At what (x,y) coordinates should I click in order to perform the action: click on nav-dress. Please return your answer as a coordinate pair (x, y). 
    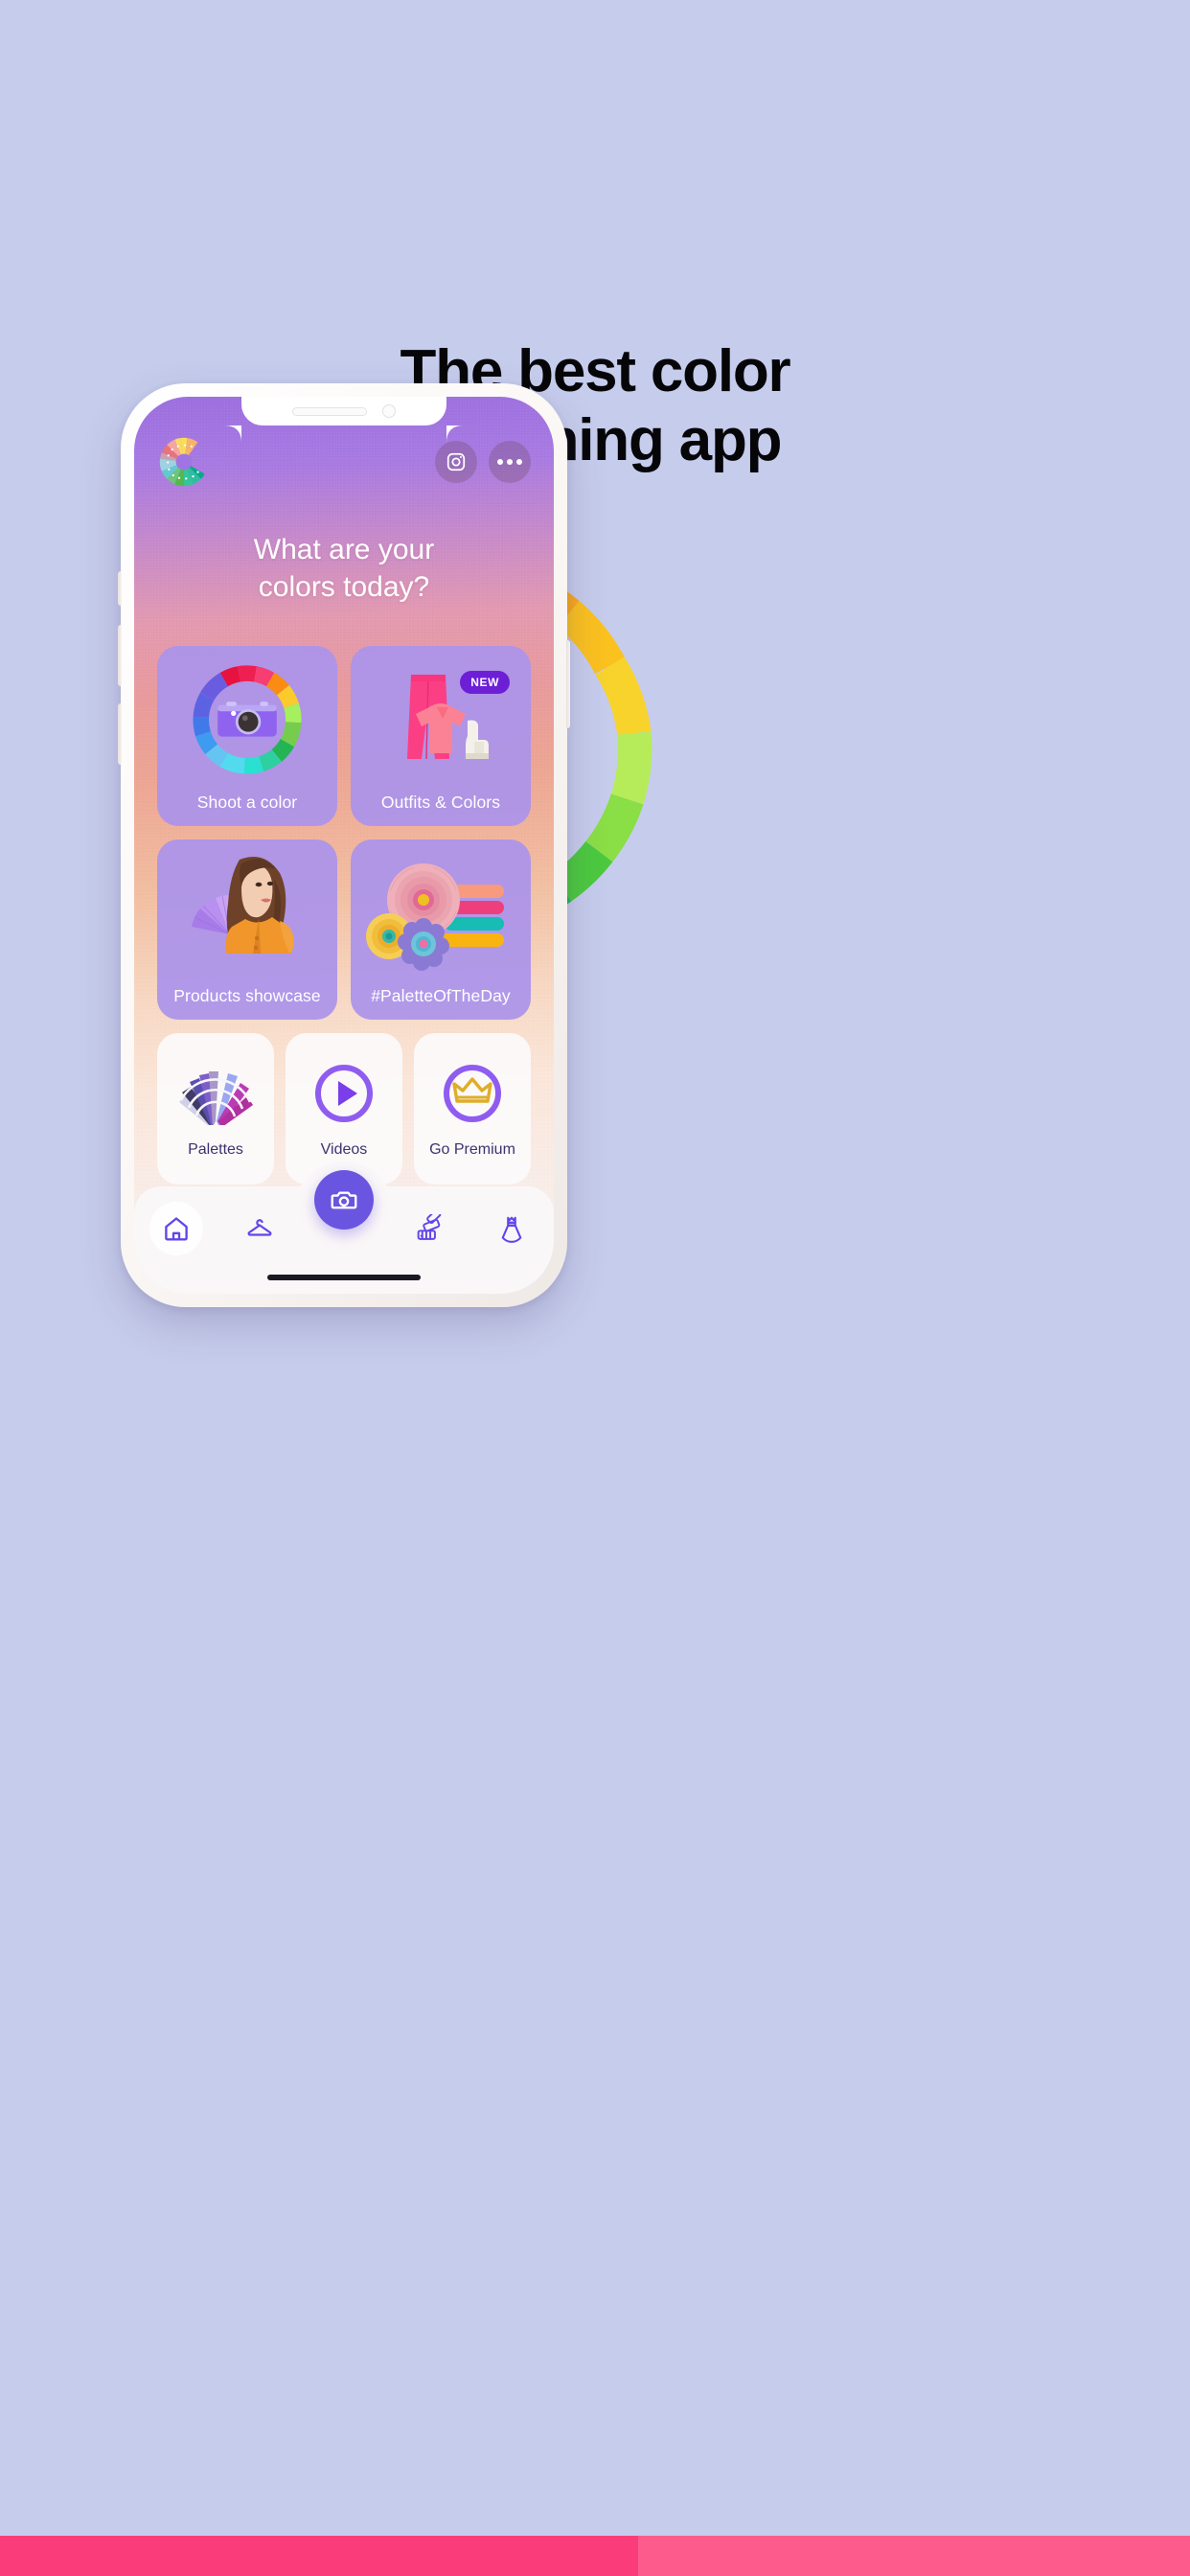
    Looking at the image, I should click on (512, 1228).